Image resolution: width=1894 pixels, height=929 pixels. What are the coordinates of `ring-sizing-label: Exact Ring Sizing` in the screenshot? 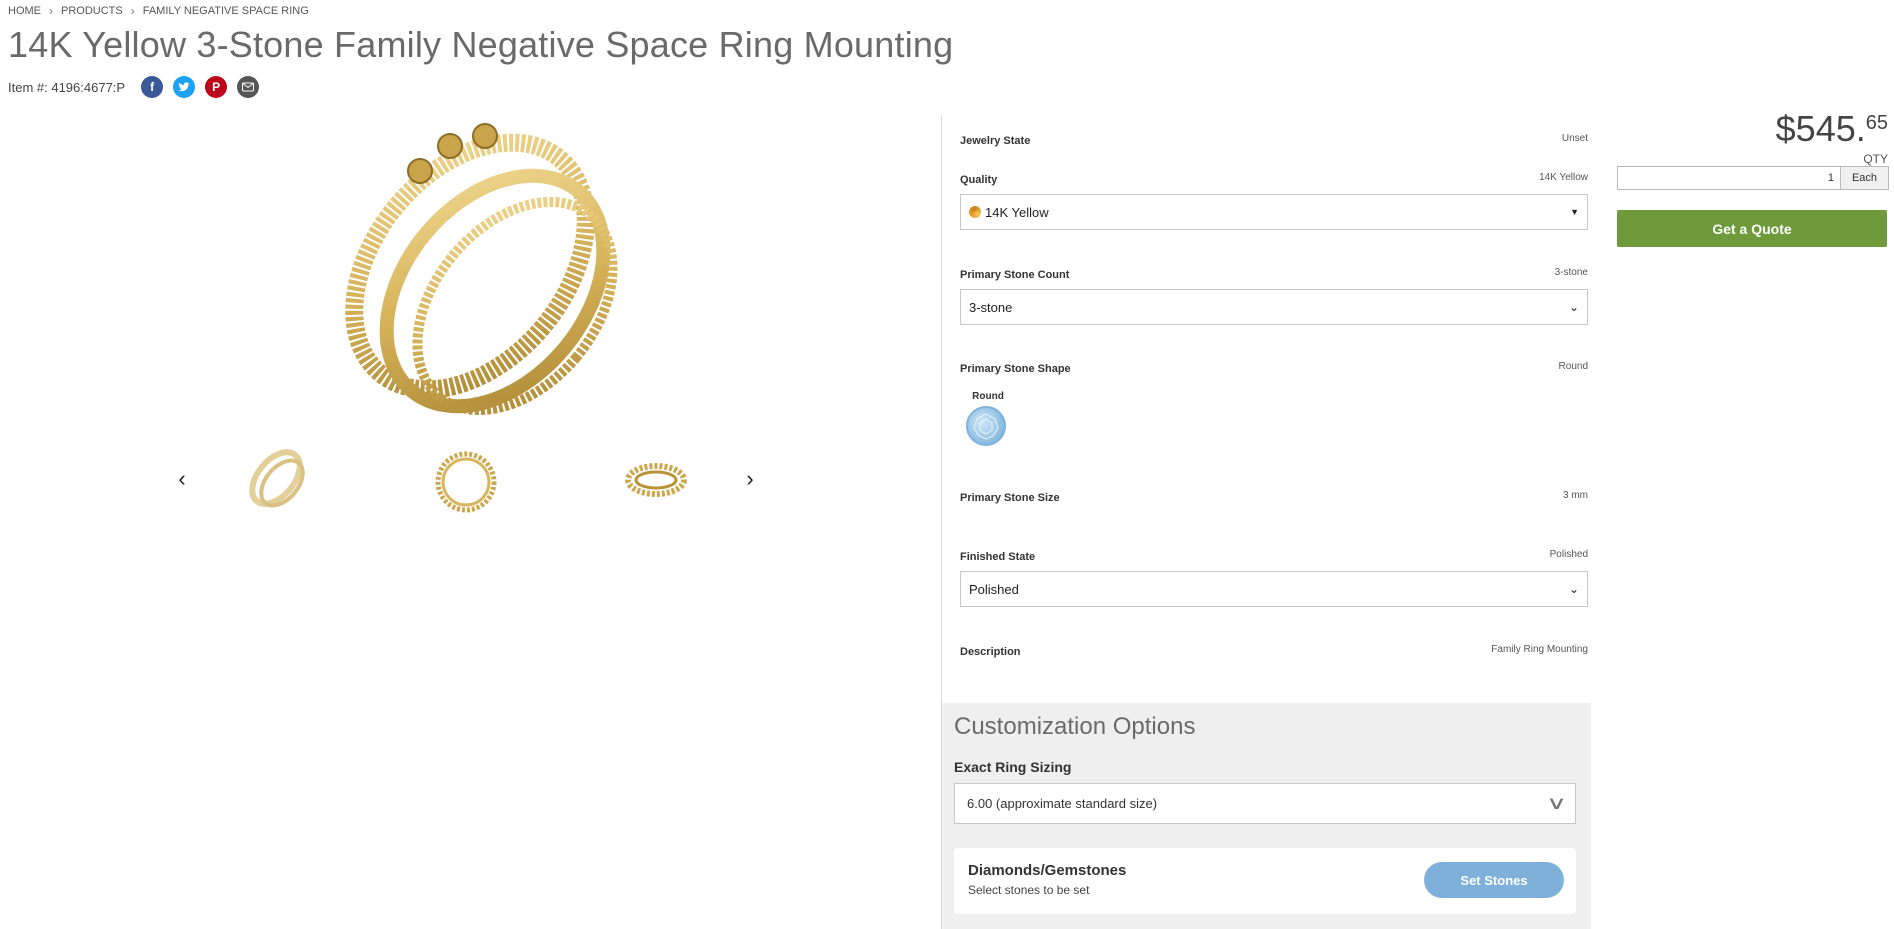 It's located at (1013, 767).